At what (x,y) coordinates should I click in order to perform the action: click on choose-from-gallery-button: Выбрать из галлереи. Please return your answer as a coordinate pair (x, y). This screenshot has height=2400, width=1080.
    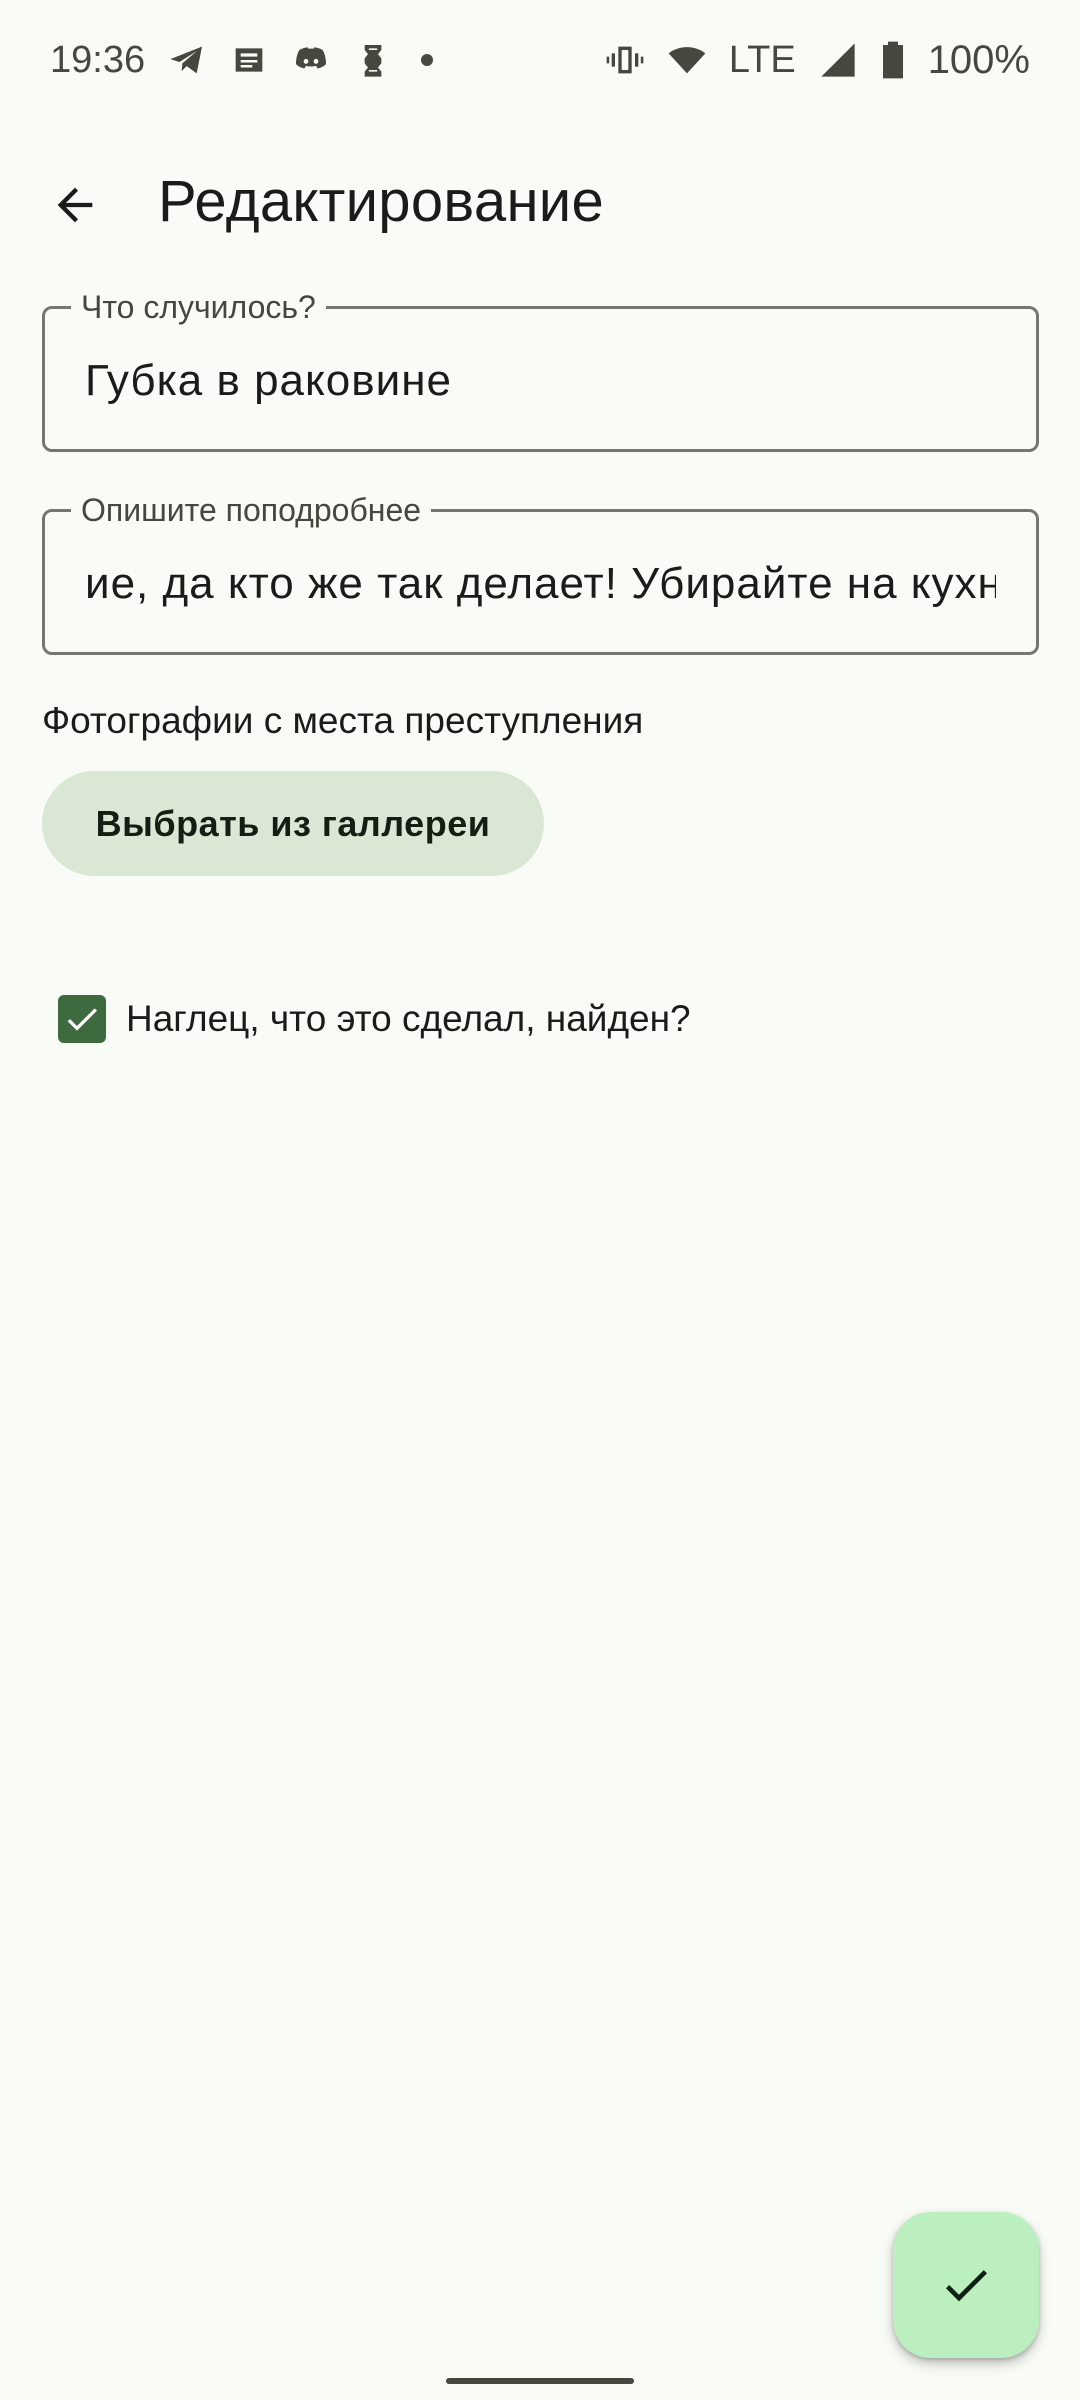
    Looking at the image, I should click on (293, 823).